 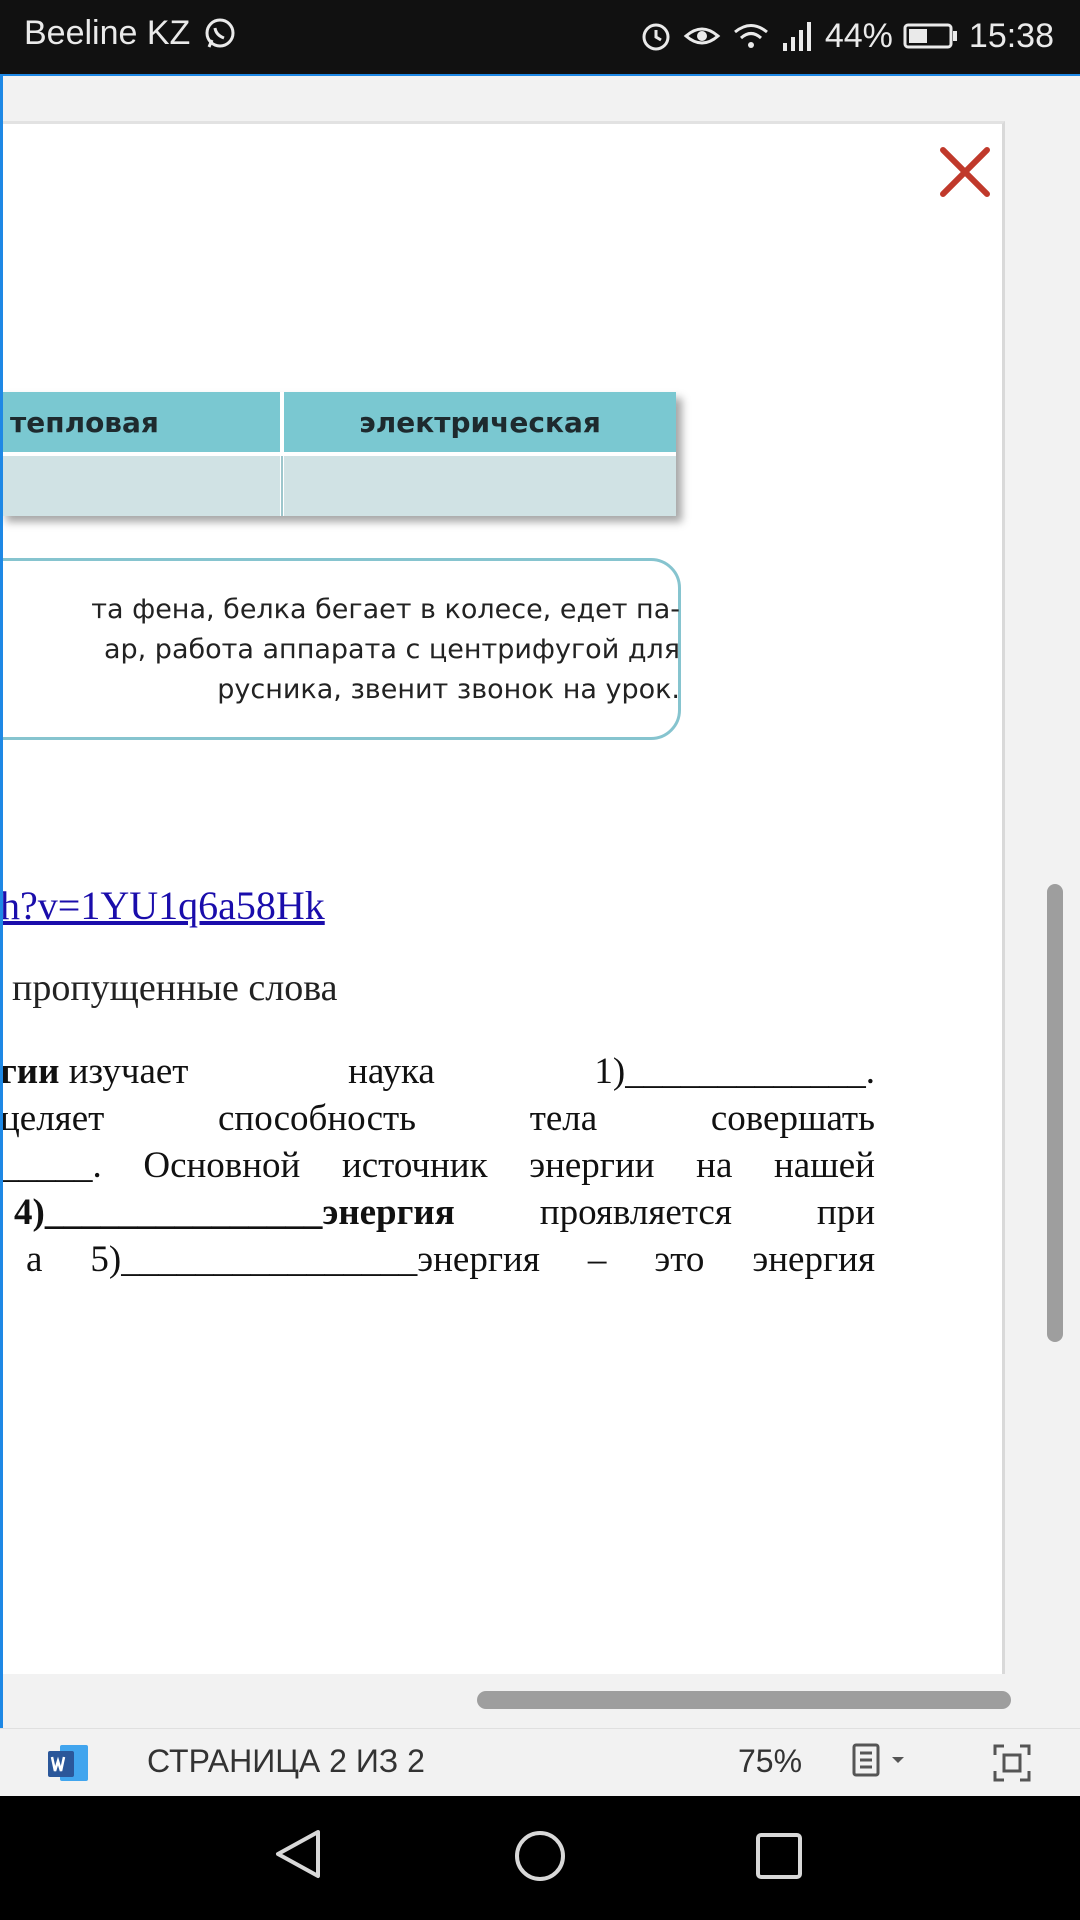 I want to click on focus-border-left, so click(x=1, y=935).